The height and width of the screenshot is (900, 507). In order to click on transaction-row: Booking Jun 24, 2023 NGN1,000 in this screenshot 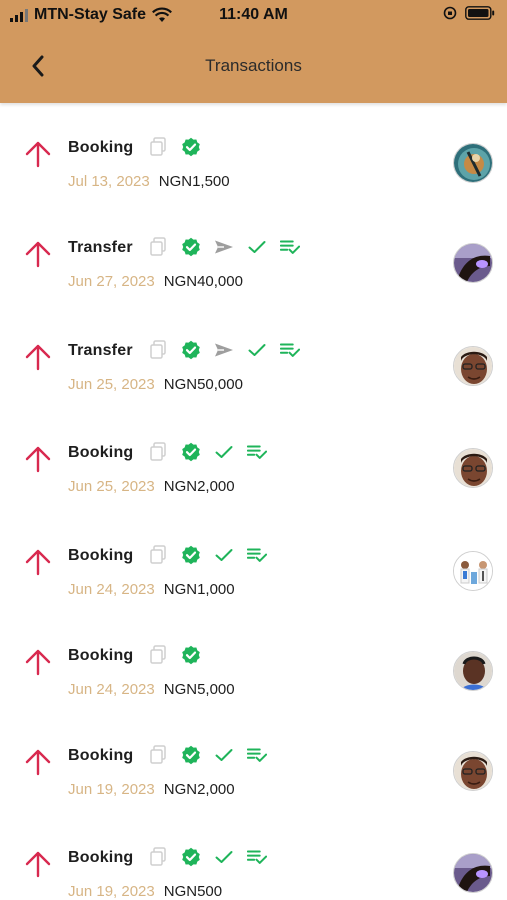, I will do `click(253, 561)`.